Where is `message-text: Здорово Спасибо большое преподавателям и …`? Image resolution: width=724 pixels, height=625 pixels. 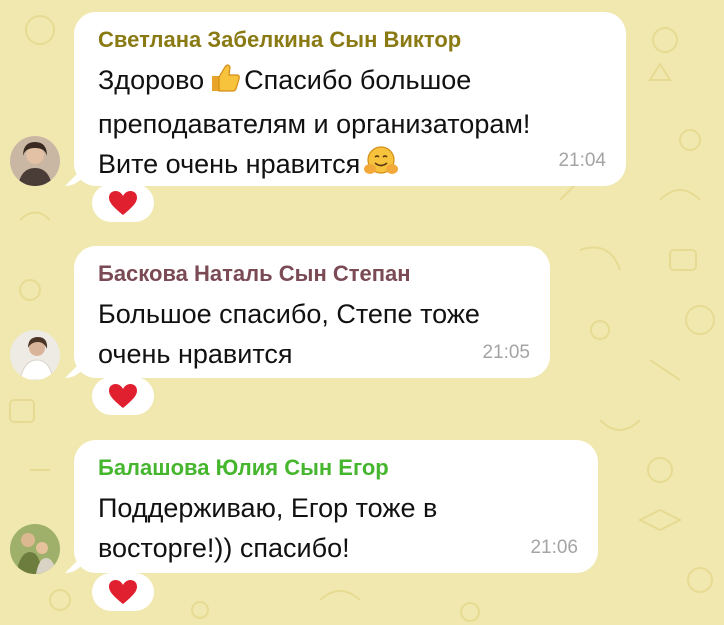
message-text: Здорово Спасибо большое преподавателям и … is located at coordinates (352, 124).